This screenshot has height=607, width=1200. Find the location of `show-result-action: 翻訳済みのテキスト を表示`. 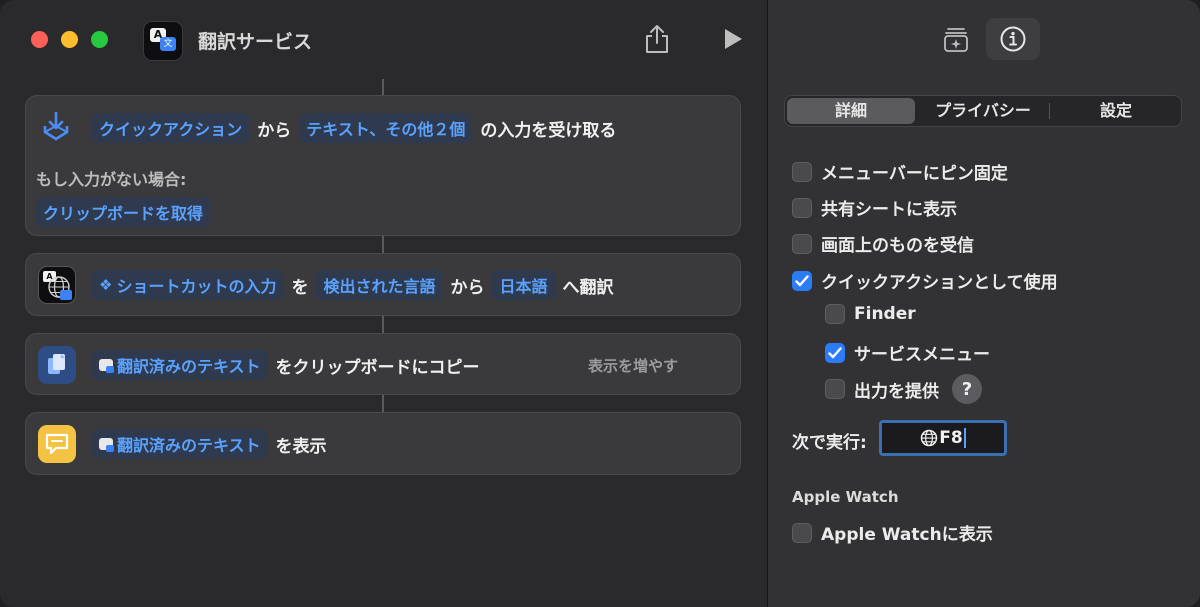

show-result-action: 翻訳済みのテキスト を表示 is located at coordinates (383, 443).